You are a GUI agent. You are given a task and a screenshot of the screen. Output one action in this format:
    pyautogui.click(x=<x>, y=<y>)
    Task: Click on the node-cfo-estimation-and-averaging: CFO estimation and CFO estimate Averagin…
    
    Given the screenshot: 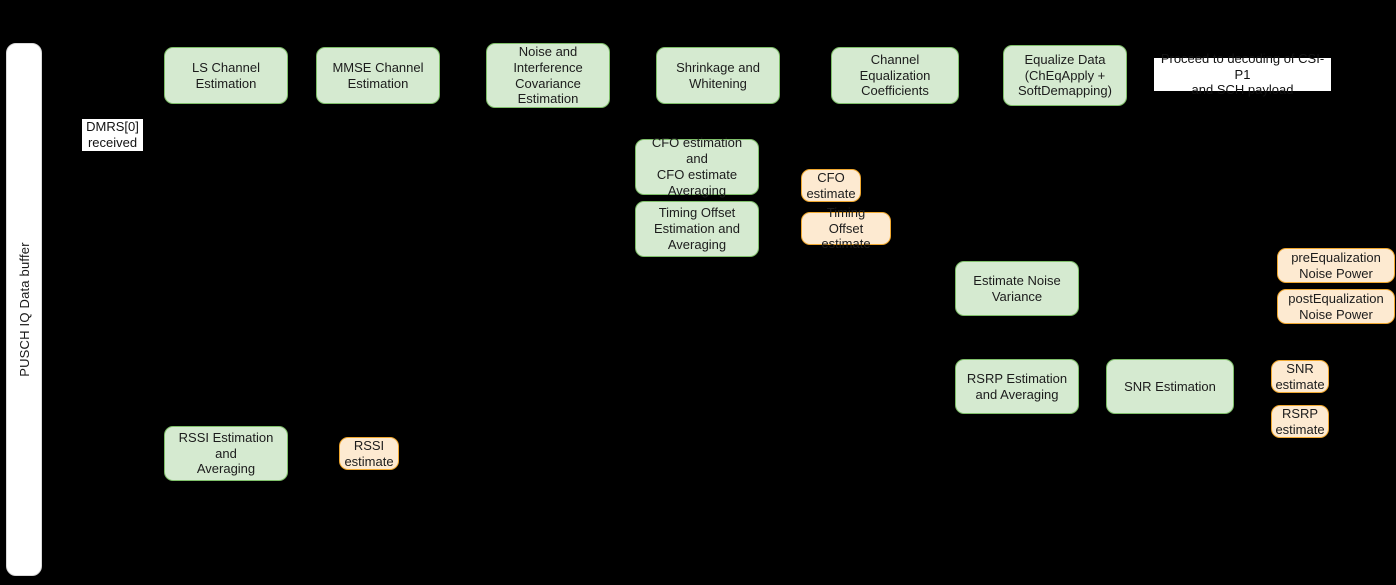 What is the action you would take?
    pyautogui.click(x=697, y=166)
    